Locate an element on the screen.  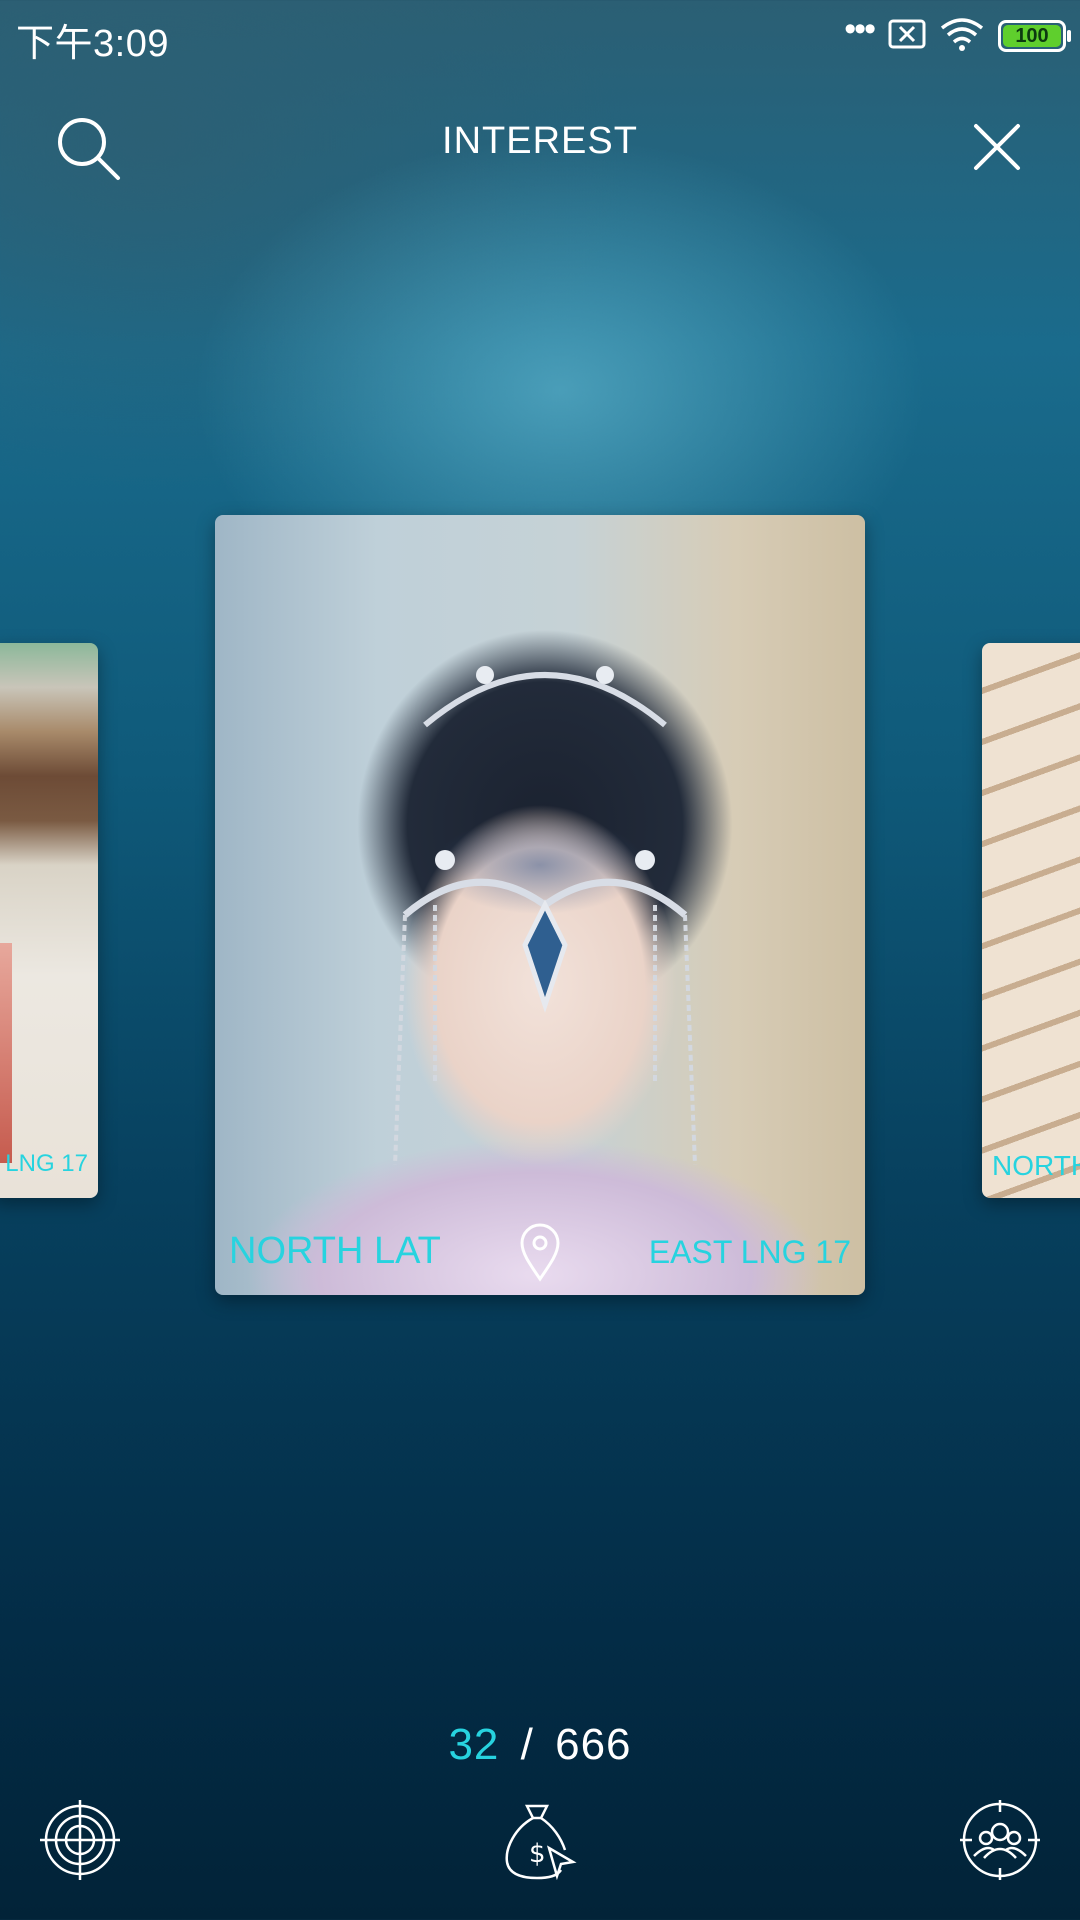
group-target-icon is located at coordinates (1000, 1840).